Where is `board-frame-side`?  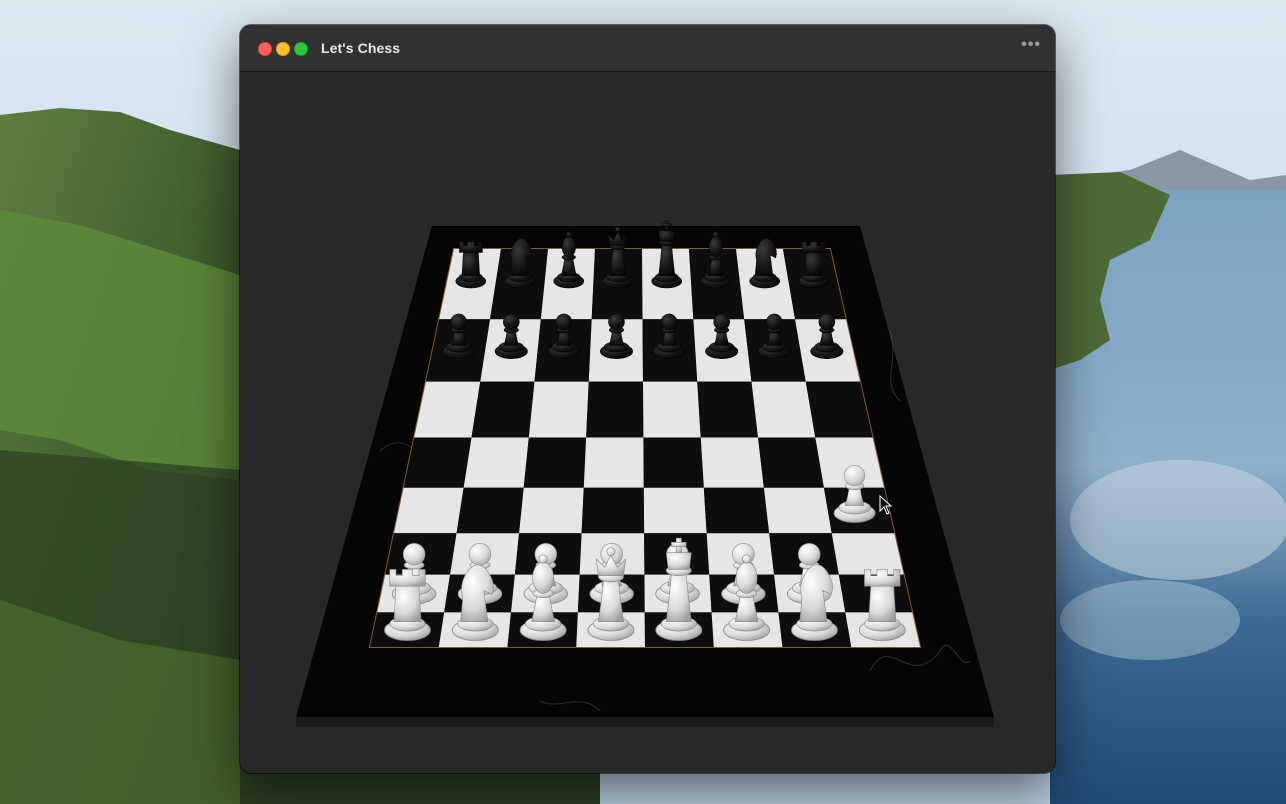
board-frame-side is located at coordinates (645, 722).